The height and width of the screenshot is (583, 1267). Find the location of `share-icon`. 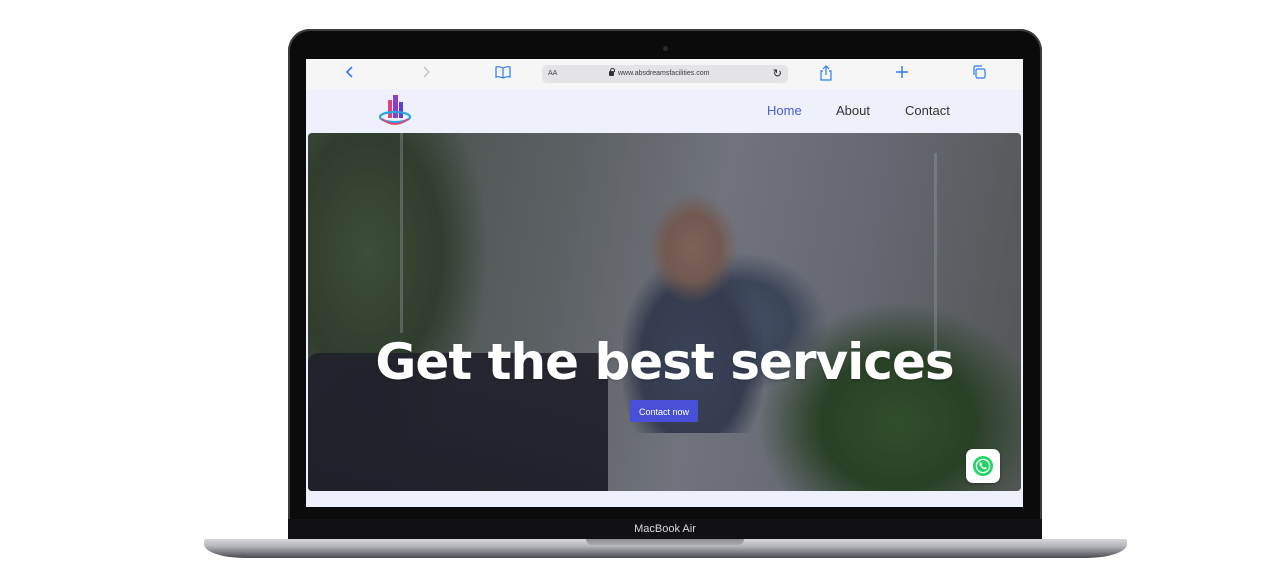

share-icon is located at coordinates (826, 74).